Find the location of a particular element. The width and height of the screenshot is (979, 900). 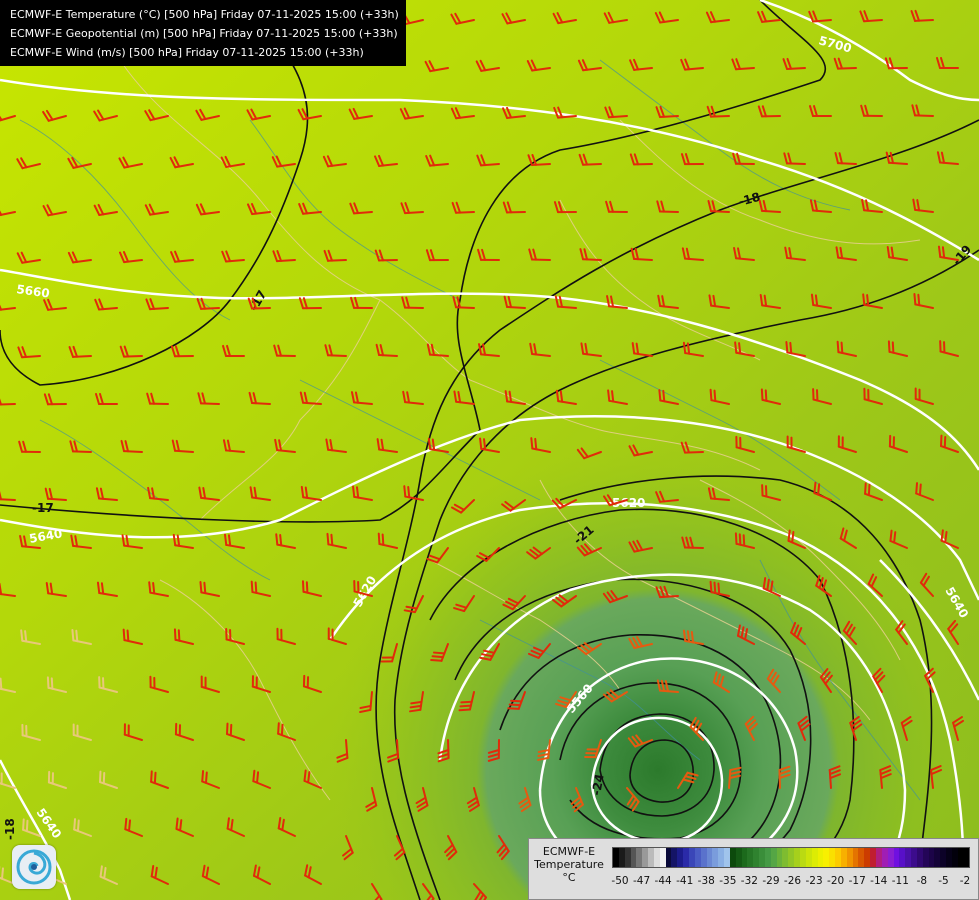

contour-label: -17 is located at coordinates (43, 508).